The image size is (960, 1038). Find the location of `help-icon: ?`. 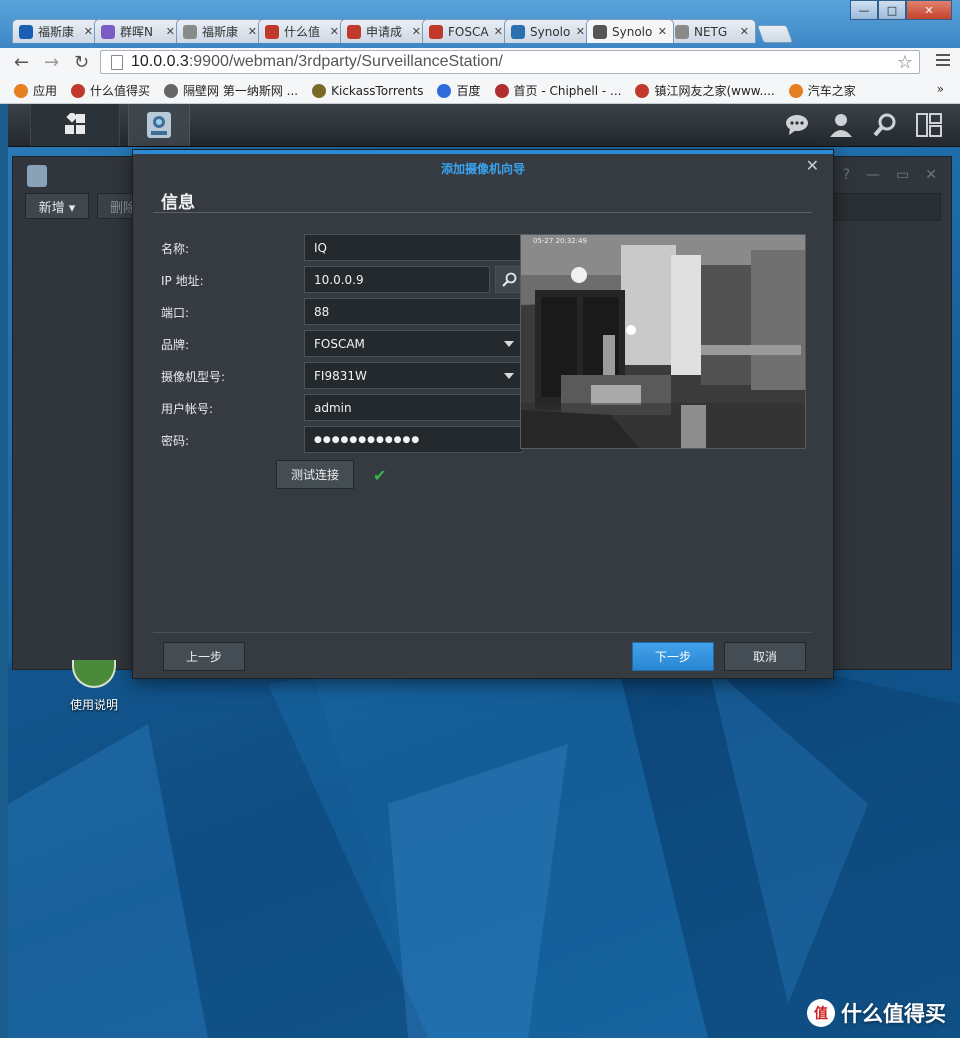

help-icon: ? is located at coordinates (846, 175).